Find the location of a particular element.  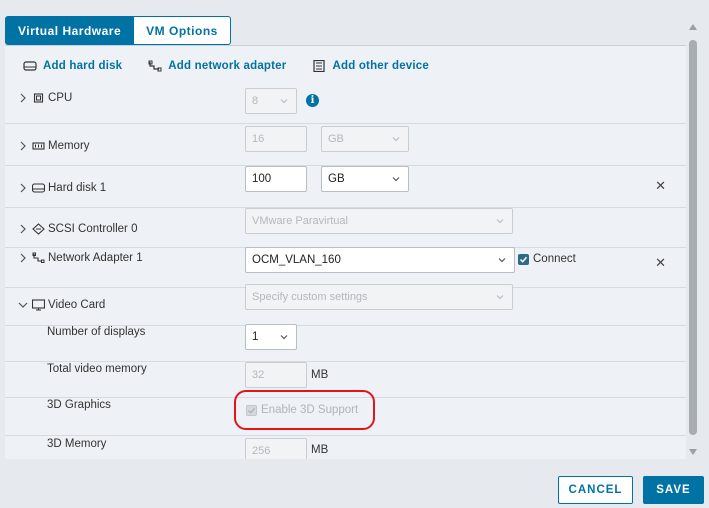

tab-vm-options: VM Options is located at coordinates (182, 30).